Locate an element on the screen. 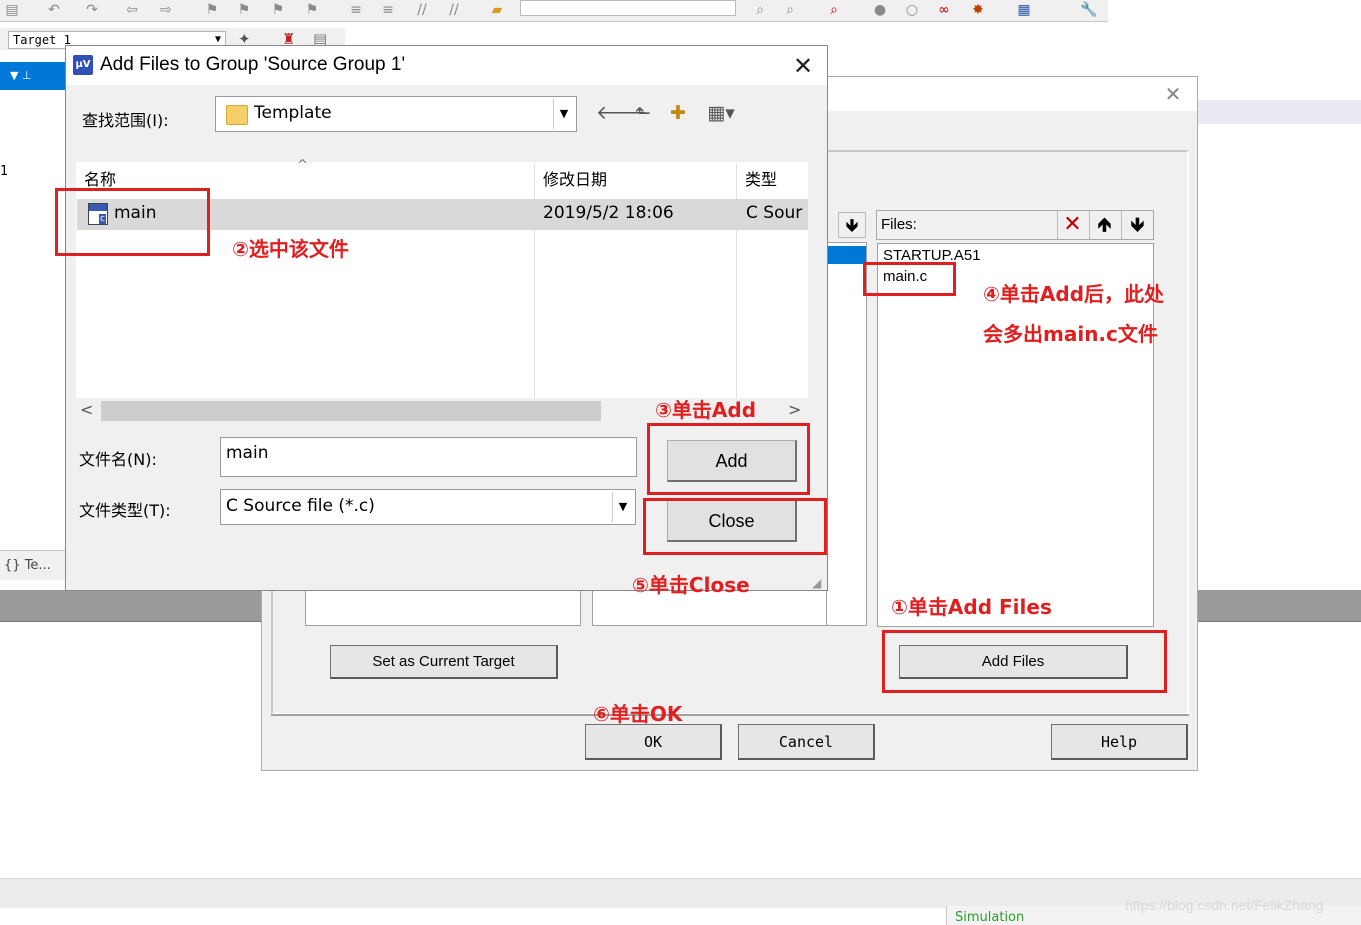 The image size is (1361, 925). tools-icon: 🔧 is located at coordinates (1088, 10).